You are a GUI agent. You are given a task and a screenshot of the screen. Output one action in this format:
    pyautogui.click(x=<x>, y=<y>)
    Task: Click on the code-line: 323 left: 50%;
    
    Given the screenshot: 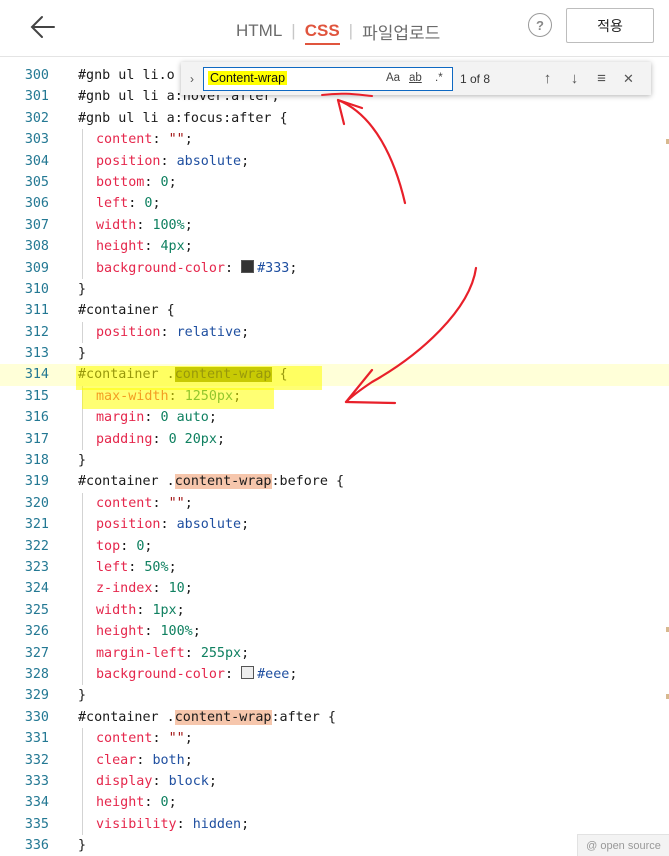 What is the action you would take?
    pyautogui.click(x=334, y=567)
    